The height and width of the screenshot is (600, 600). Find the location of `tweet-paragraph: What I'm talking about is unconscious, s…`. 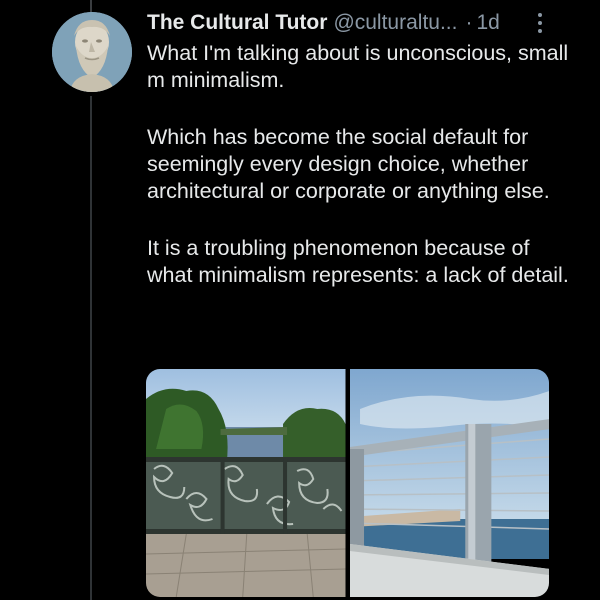

tweet-paragraph: What I'm talking about is unconscious, s… is located at coordinates (358, 66).